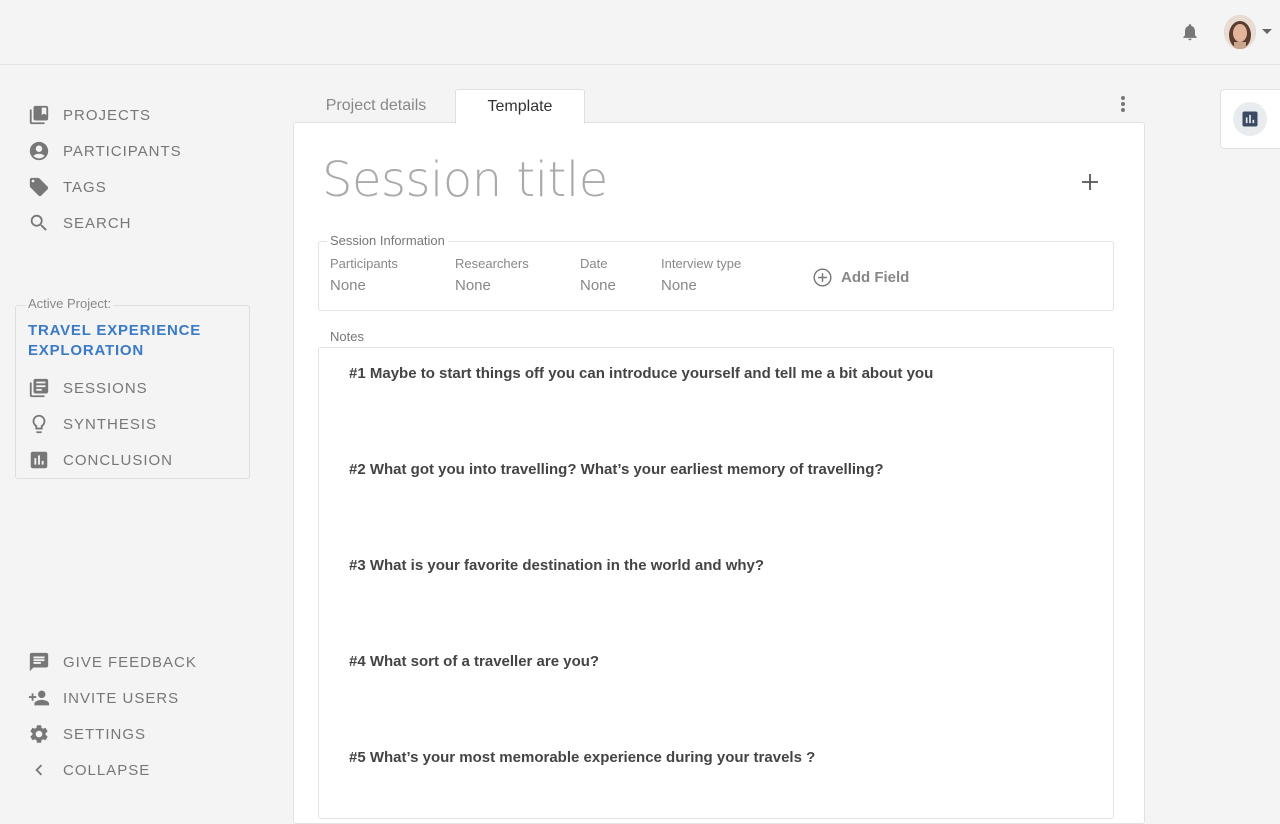  I want to click on sidebar-item-label: SETTINGS, so click(105, 734).